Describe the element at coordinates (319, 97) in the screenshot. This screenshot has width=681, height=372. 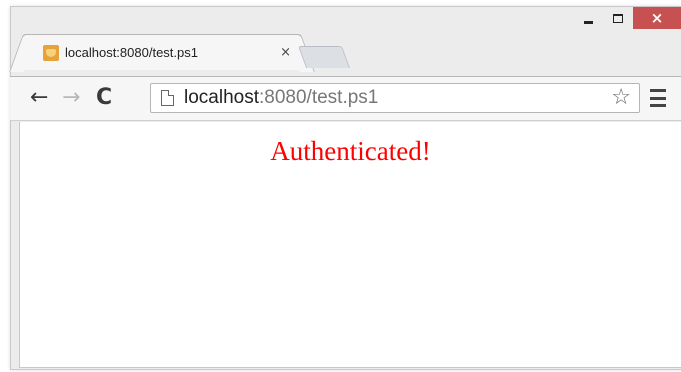
I see `url-path: :8080/test.ps1` at that location.